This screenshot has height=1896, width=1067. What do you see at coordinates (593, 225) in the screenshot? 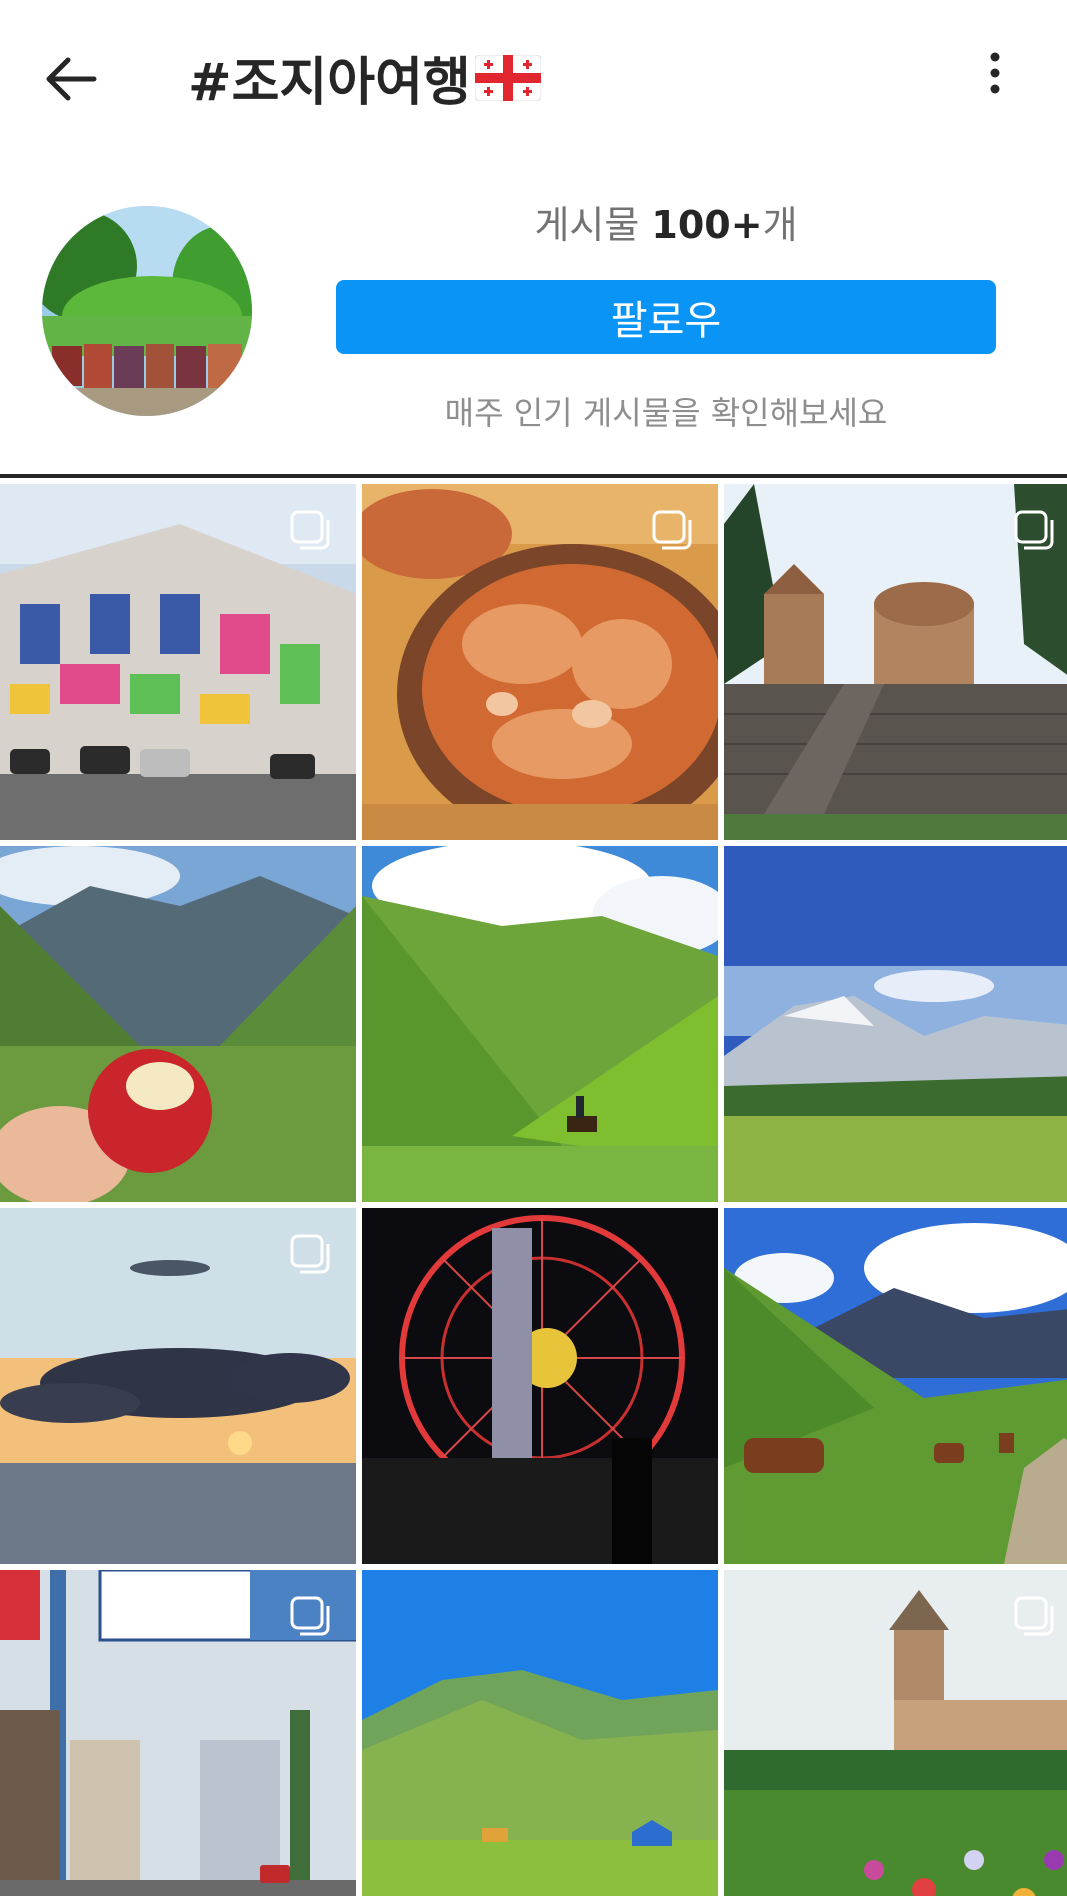
I see `posts-prefix: 게시물` at bounding box center [593, 225].